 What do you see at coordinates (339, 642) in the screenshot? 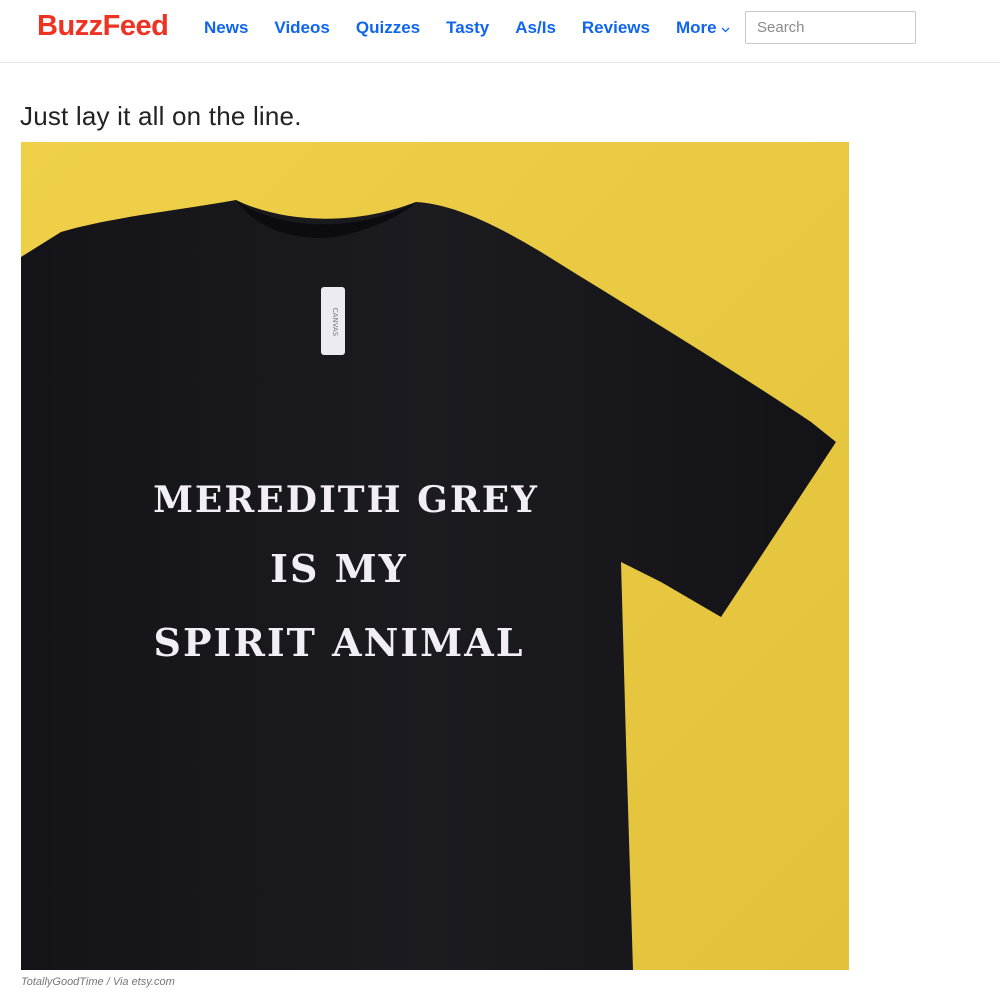
I see `shirt-line-3: SPIRIT ANIMAL` at bounding box center [339, 642].